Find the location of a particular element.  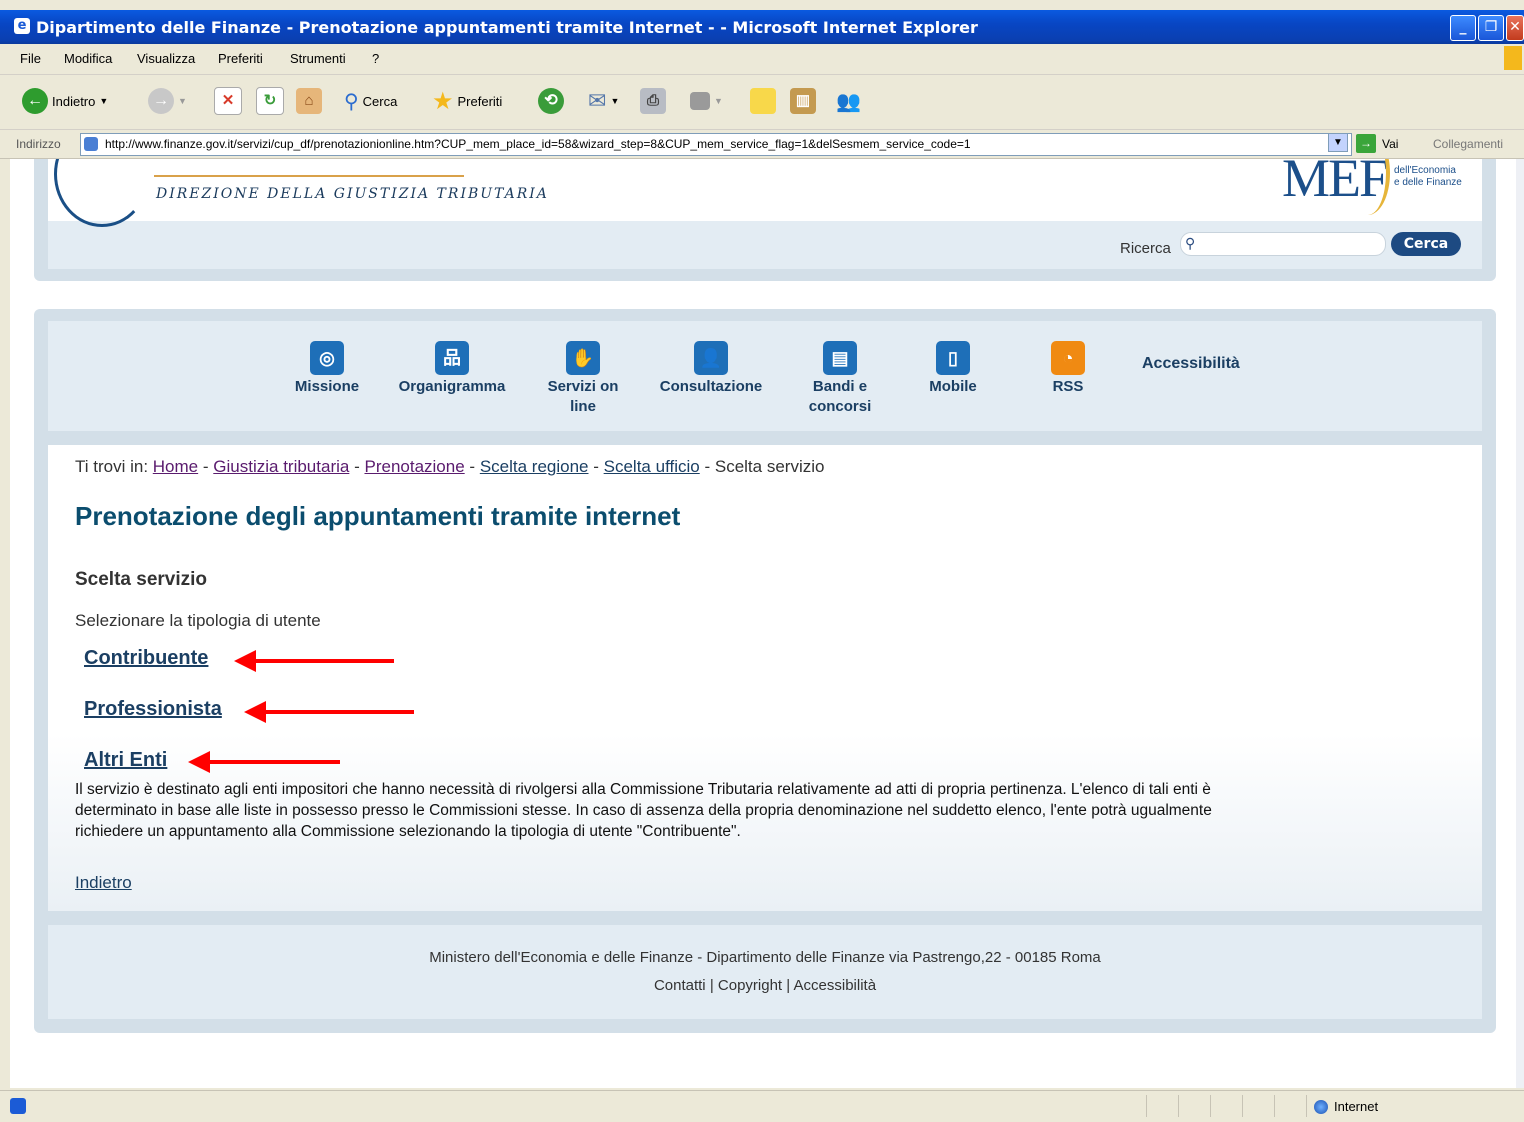

mail-icon: ✉ is located at coordinates (597, 100).